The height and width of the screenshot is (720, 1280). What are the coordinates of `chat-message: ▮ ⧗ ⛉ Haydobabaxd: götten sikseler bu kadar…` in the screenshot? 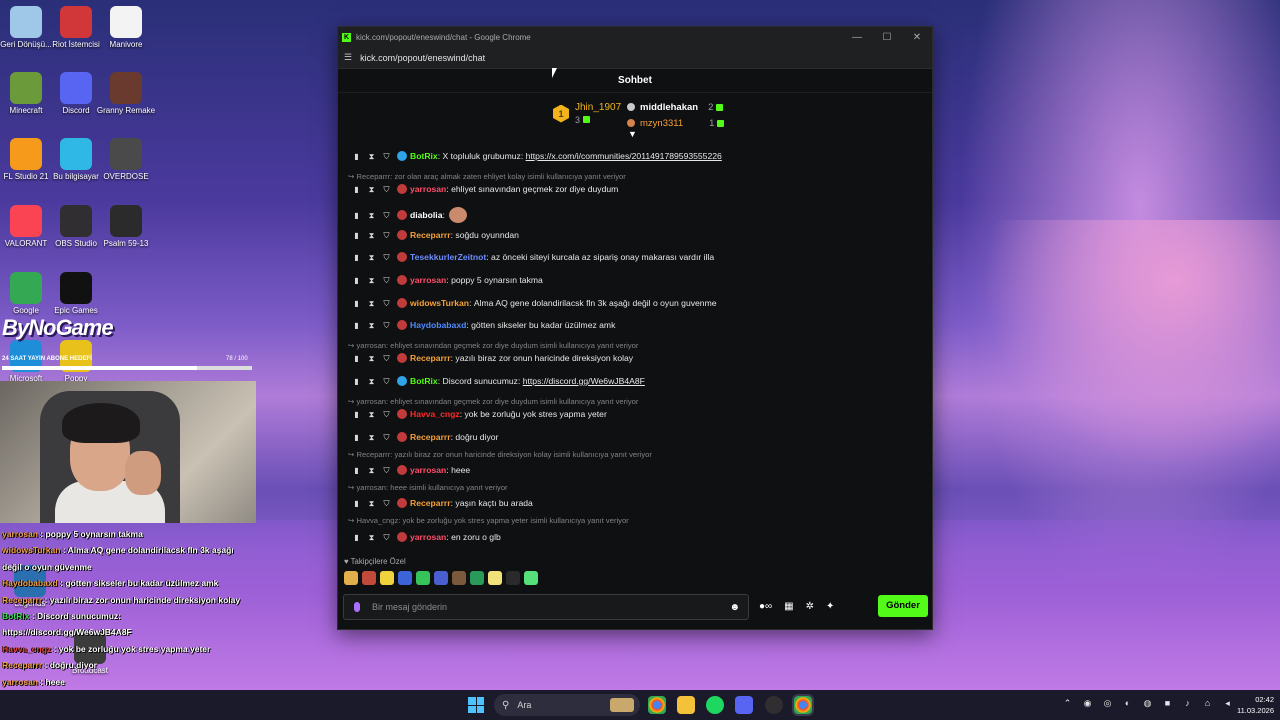 It's located at (483, 325).